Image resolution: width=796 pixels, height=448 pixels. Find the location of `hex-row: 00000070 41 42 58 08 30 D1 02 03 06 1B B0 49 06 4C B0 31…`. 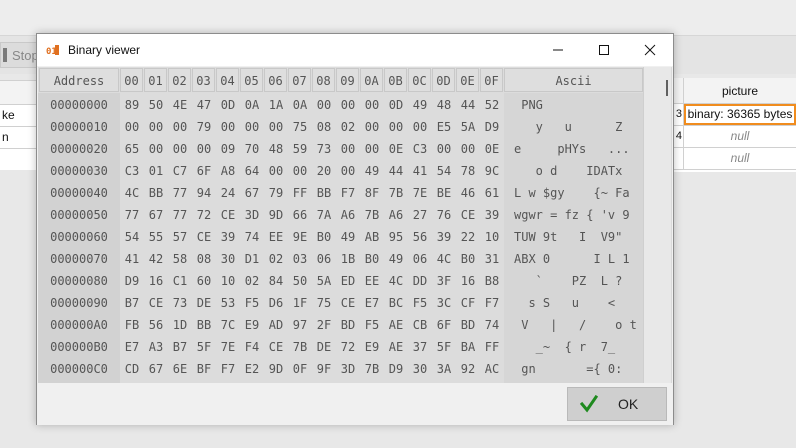

hex-row: 00000070 41 42 58 08 30 D1 02 03 06 1B B0 49 06 4C B0 31… is located at coordinates (340, 259).